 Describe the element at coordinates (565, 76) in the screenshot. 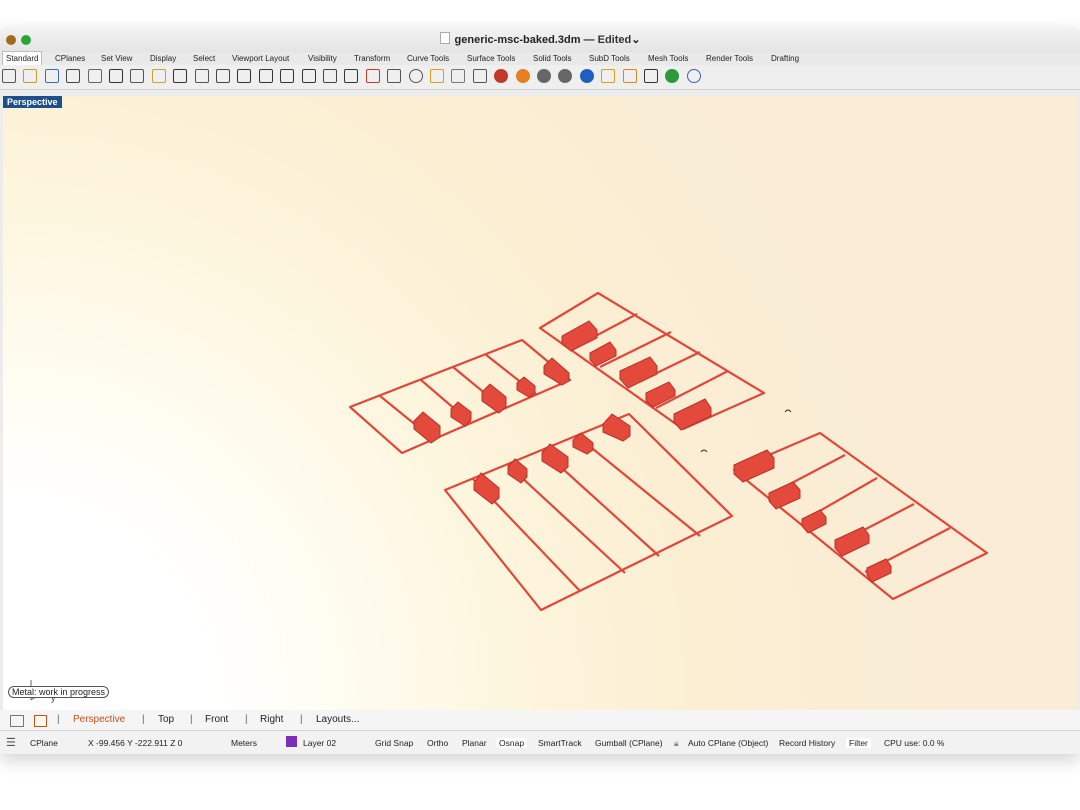

I see `mesh-sphere-icon` at that location.